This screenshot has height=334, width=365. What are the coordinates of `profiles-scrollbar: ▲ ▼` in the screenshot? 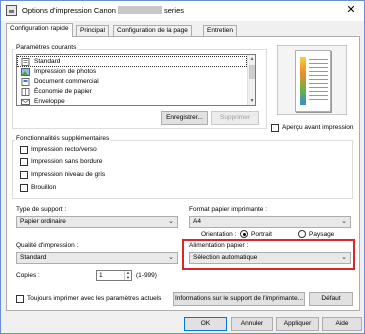 It's located at (251, 80).